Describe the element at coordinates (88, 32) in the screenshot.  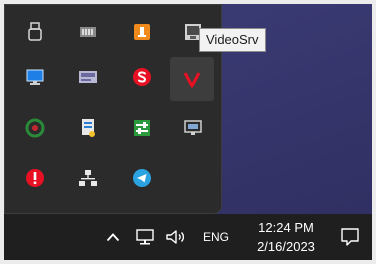
I see `gpu-memory-icon` at that location.